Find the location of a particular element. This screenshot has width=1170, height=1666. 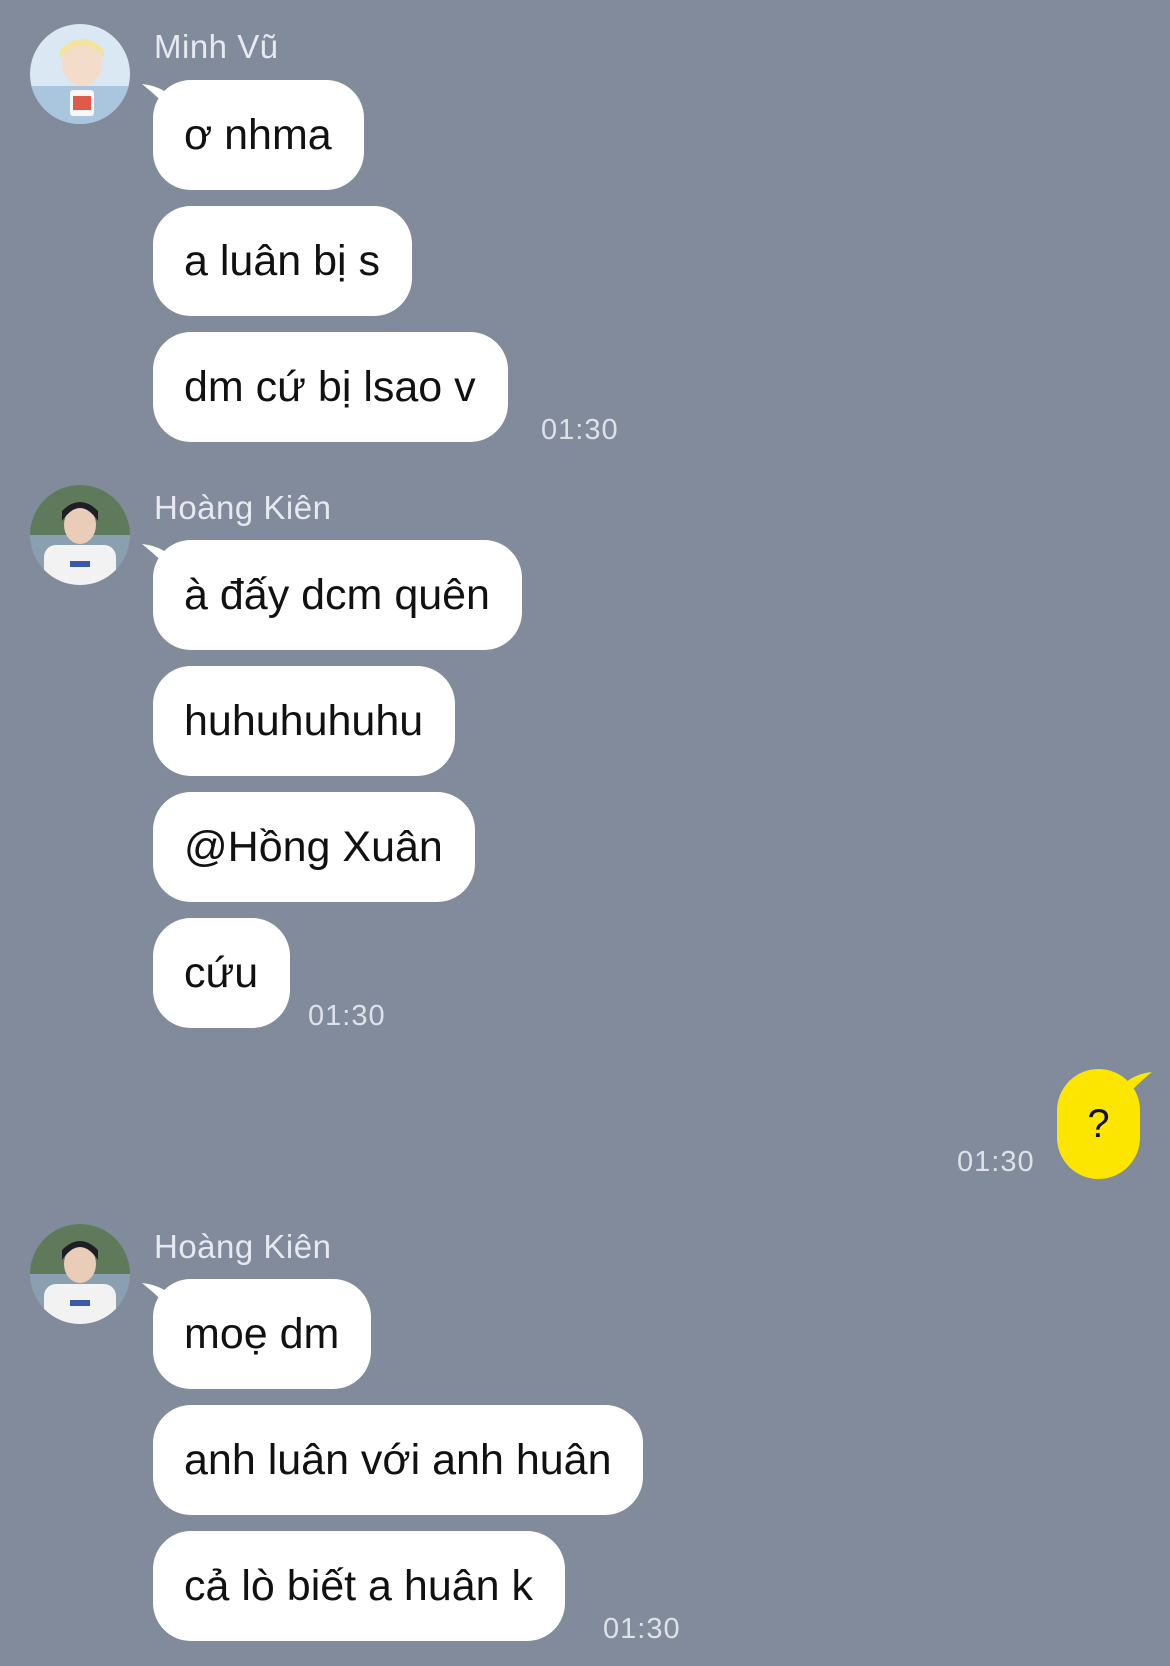

message-bubble: @Hồng Xuân is located at coordinates (314, 847).